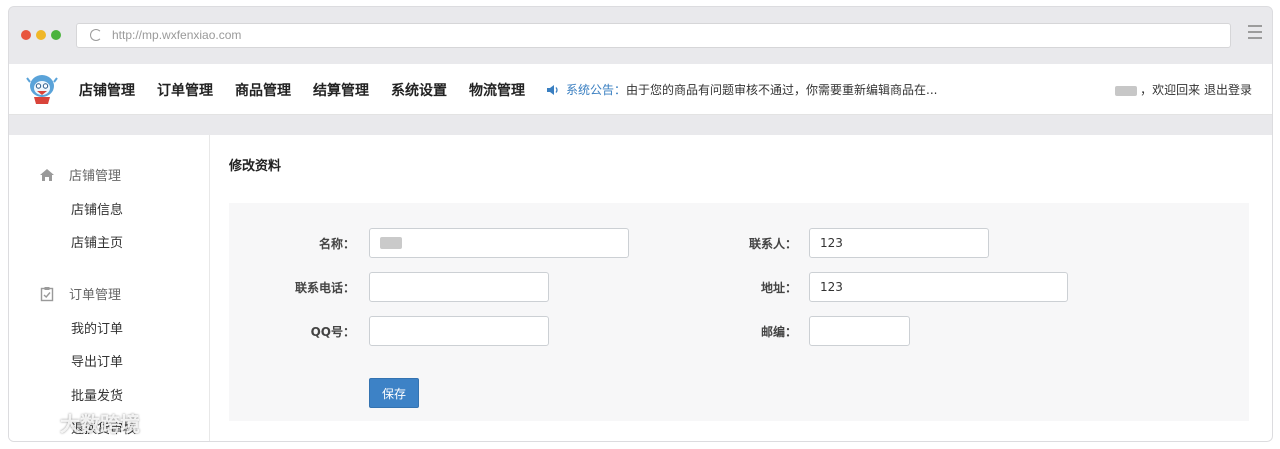 This screenshot has height=449, width=1280. What do you see at coordinates (47, 174) in the screenshot?
I see `home-icon` at bounding box center [47, 174].